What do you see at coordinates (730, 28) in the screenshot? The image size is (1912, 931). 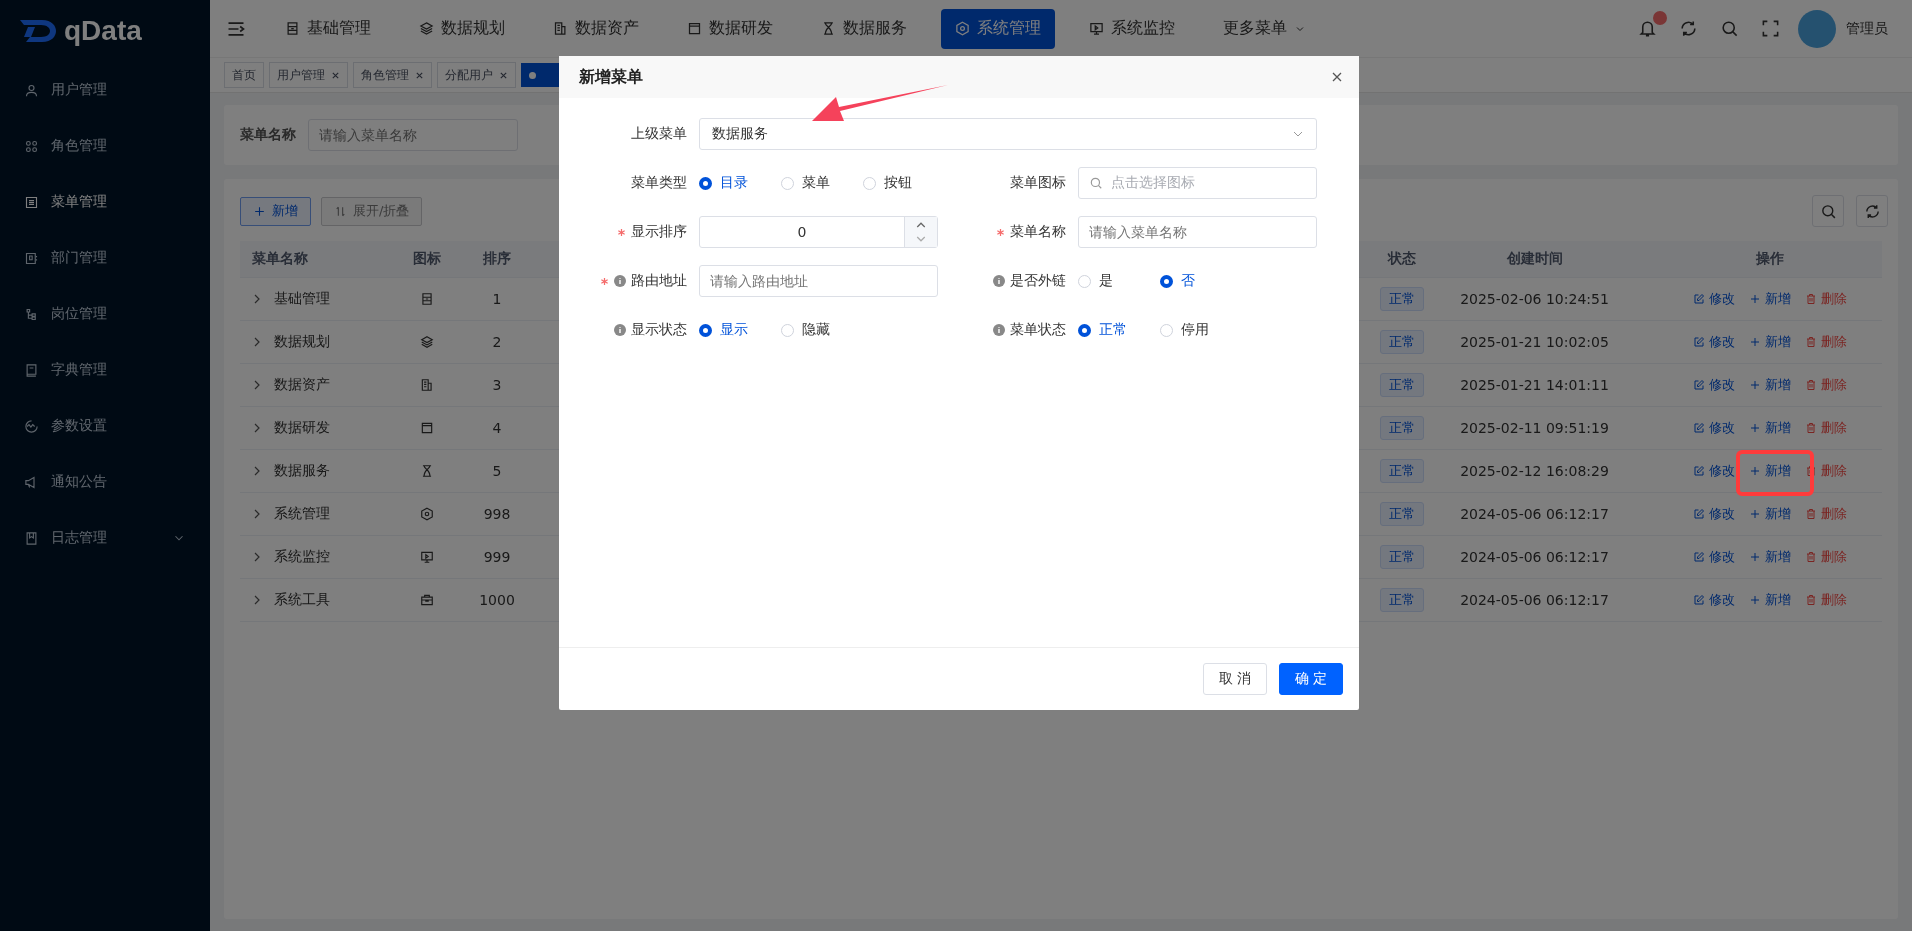 I see `nav-tab: 数据研发` at bounding box center [730, 28].